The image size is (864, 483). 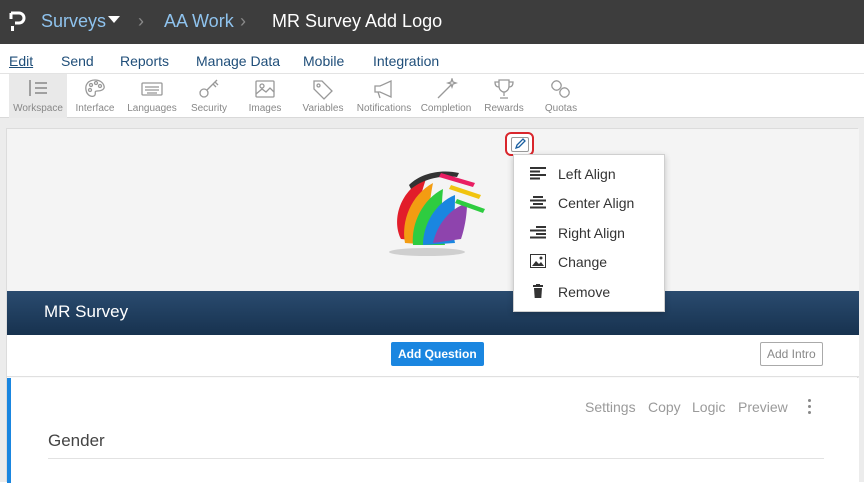 I want to click on divider, so click(x=436, y=458).